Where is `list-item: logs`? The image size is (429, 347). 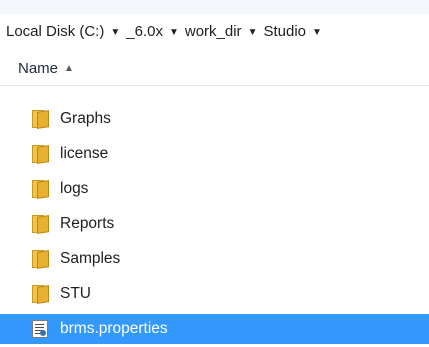 list-item: logs is located at coordinates (214, 189).